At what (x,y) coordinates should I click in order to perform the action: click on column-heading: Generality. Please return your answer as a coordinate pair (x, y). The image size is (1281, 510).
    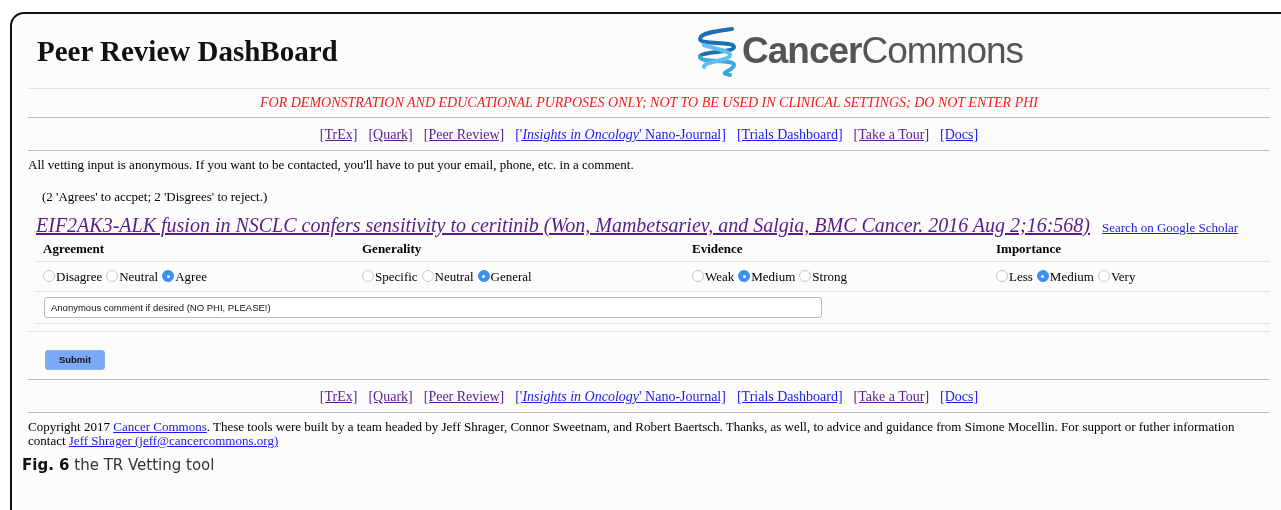
    Looking at the image, I should click on (392, 249).